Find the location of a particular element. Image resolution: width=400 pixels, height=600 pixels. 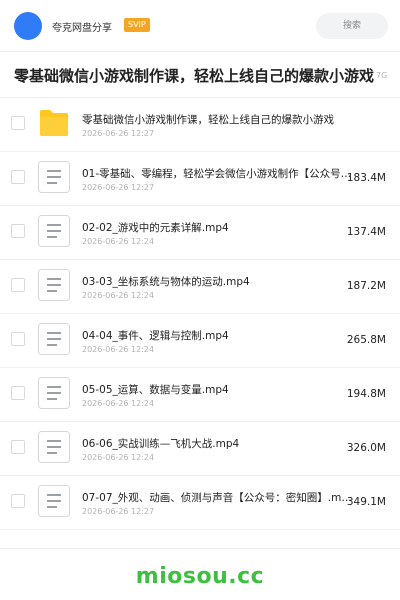

file-size: 137.4M is located at coordinates (366, 232).